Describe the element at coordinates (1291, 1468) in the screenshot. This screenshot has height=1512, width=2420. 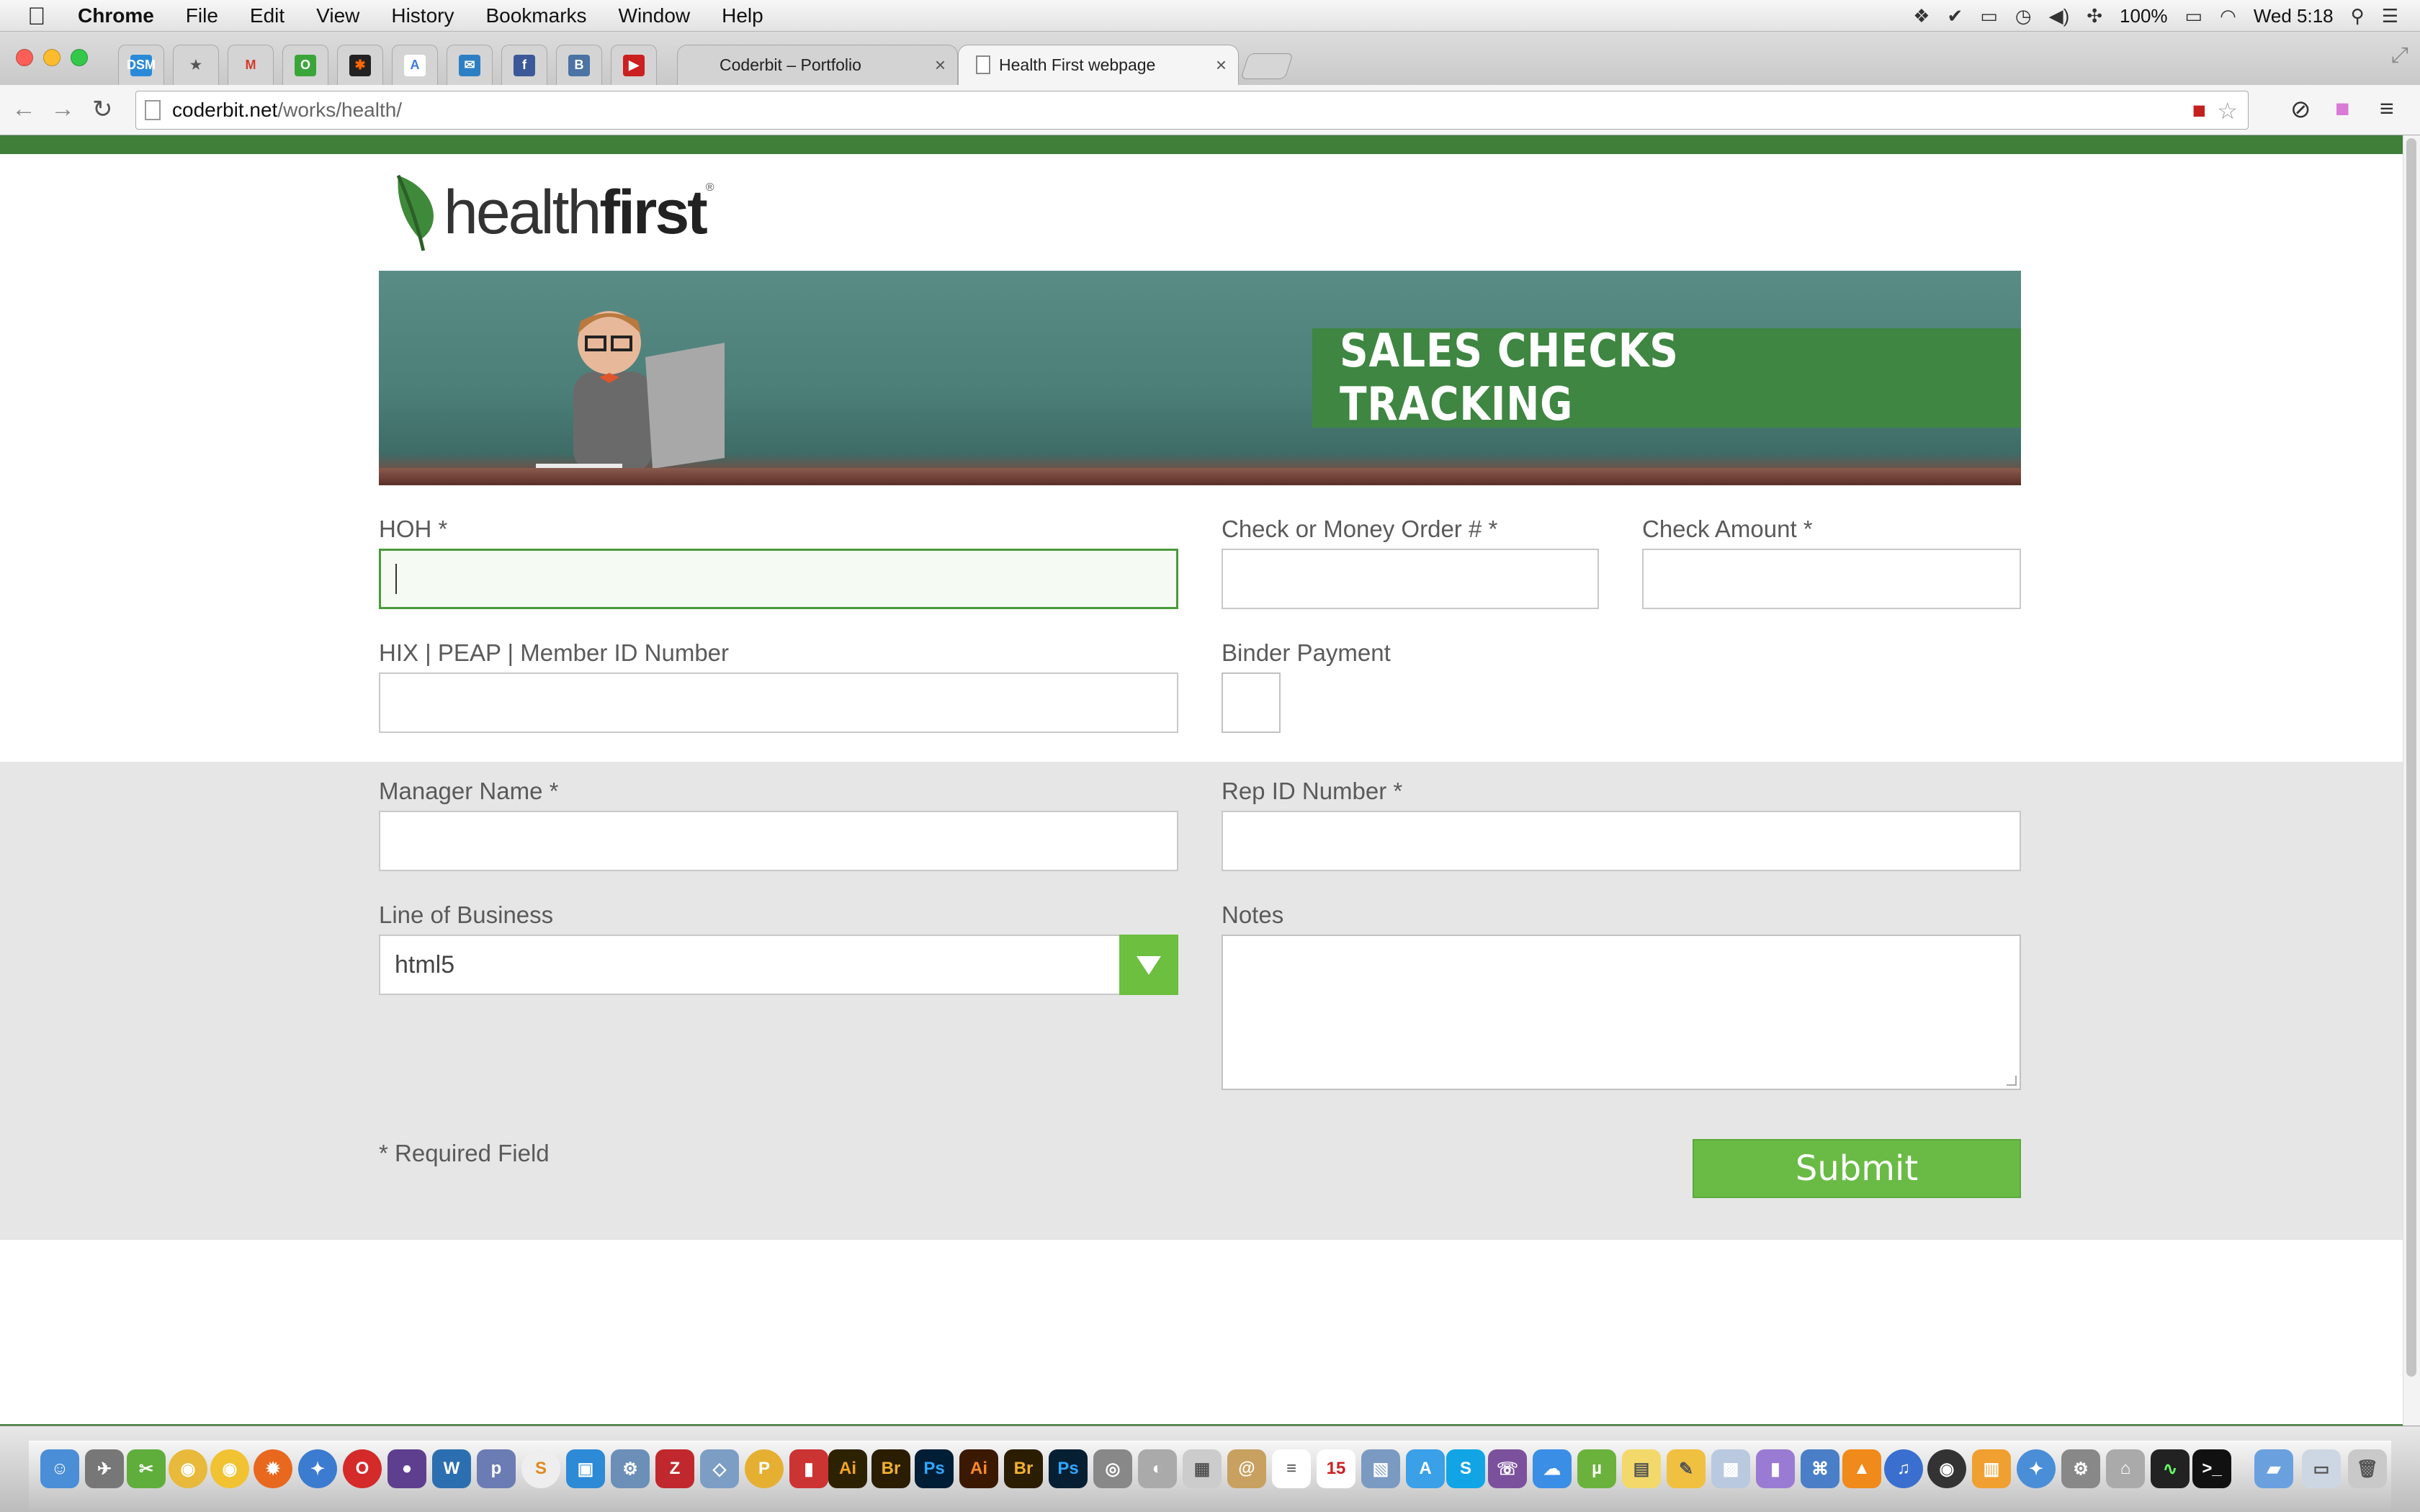
I see `textedit-icon: ≡` at that location.